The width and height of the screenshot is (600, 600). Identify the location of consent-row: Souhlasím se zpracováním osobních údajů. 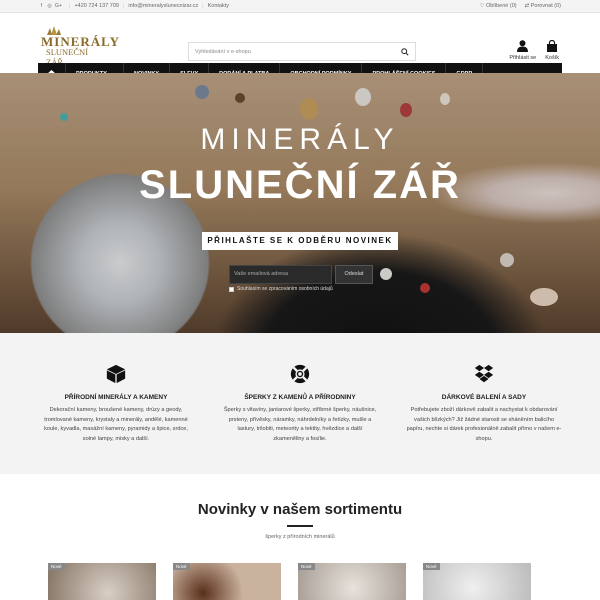
(281, 289).